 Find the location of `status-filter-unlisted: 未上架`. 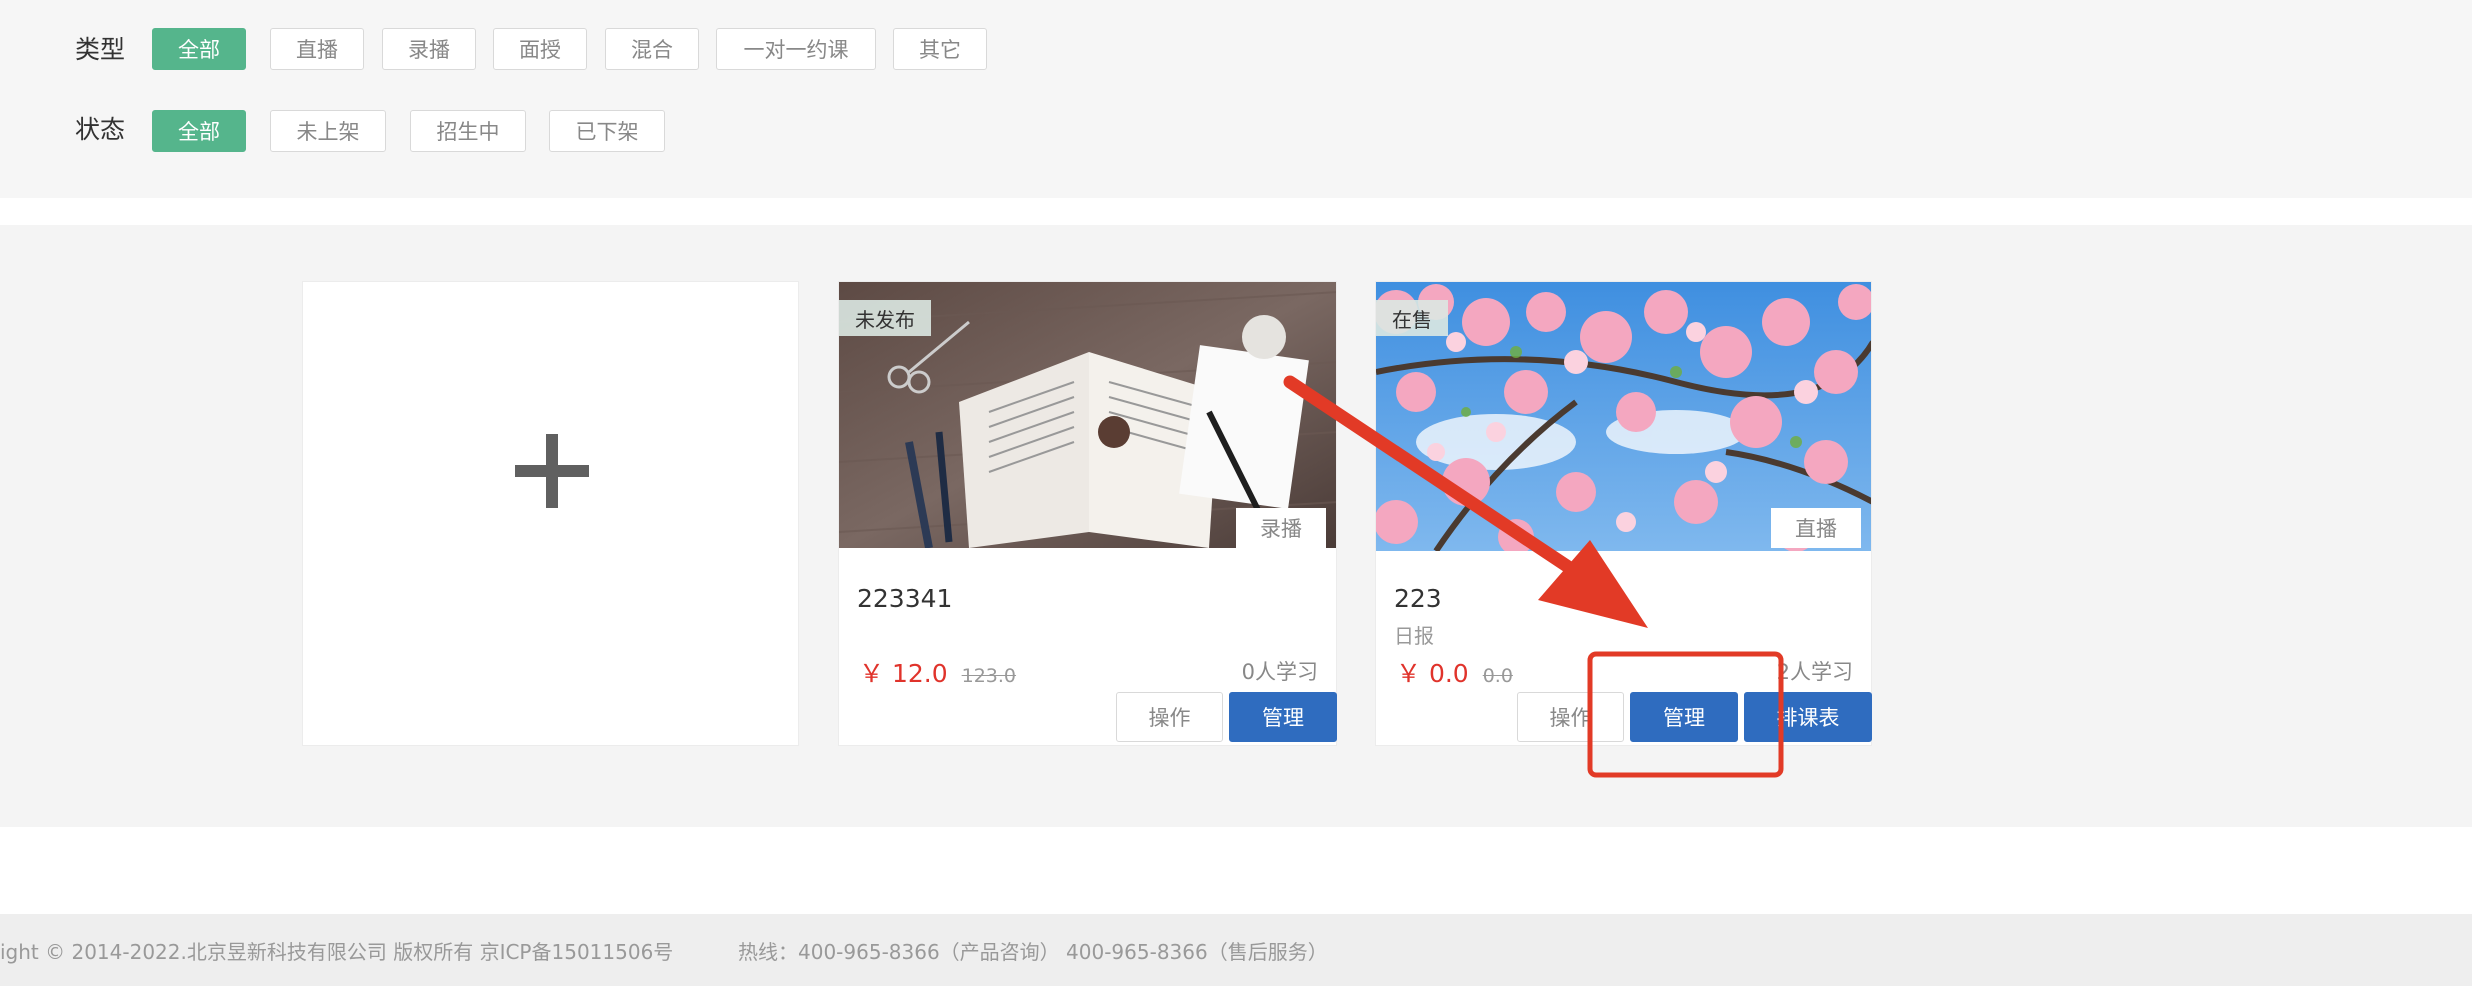

status-filter-unlisted: 未上架 is located at coordinates (328, 131).